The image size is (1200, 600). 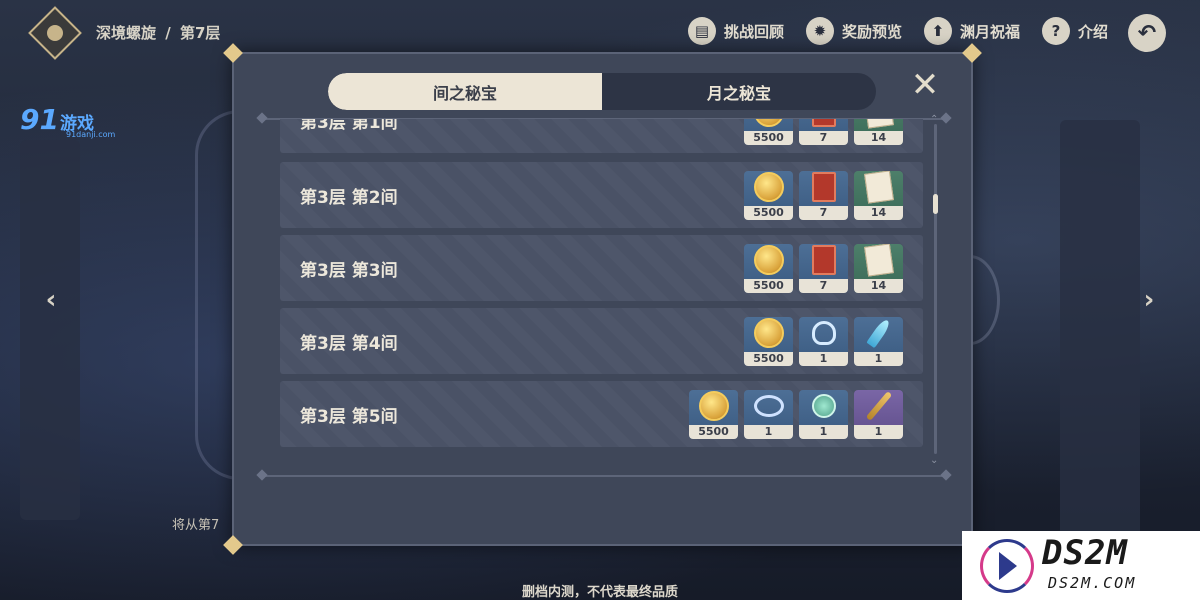 I want to click on ds2m-watermark-logo: DS2M DS2M.COM, so click(x=1081, y=565).